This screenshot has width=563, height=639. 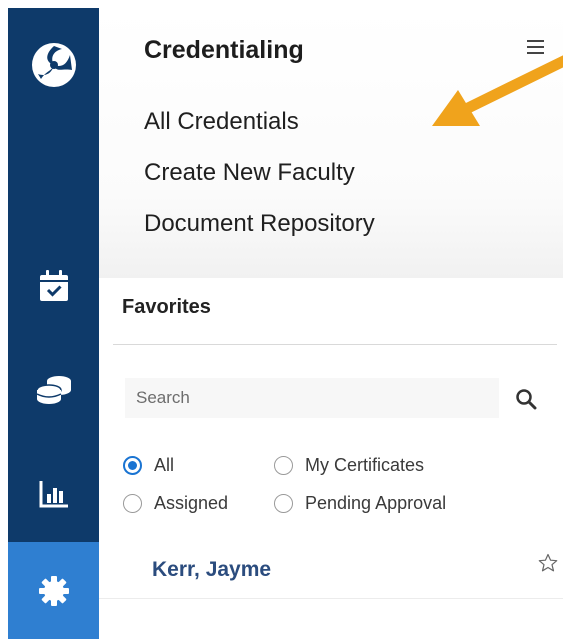 What do you see at coordinates (331, 598) in the screenshot?
I see `list-separator` at bounding box center [331, 598].